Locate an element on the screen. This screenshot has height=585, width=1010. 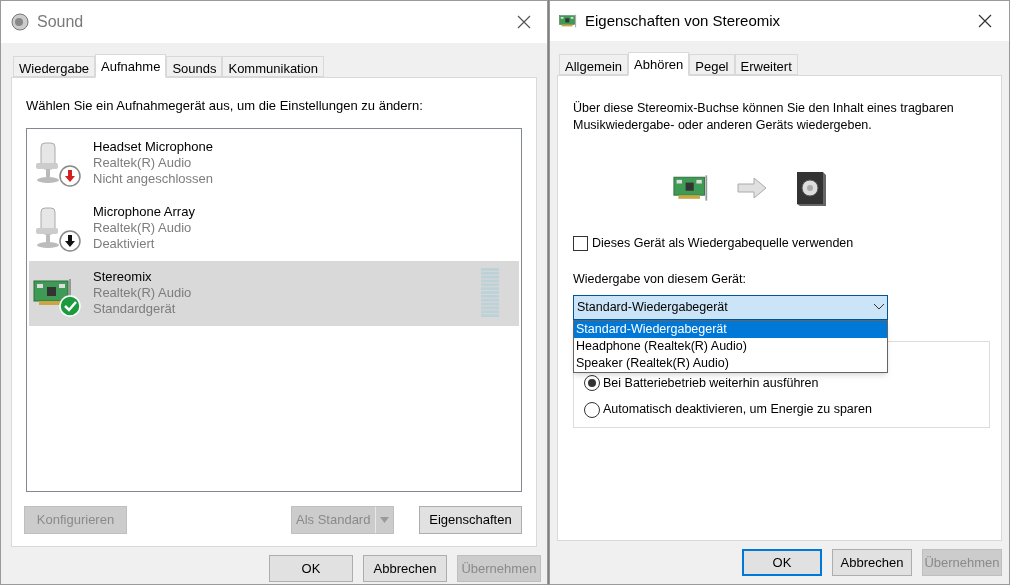
speaker-icon is located at coordinates (20, 22).